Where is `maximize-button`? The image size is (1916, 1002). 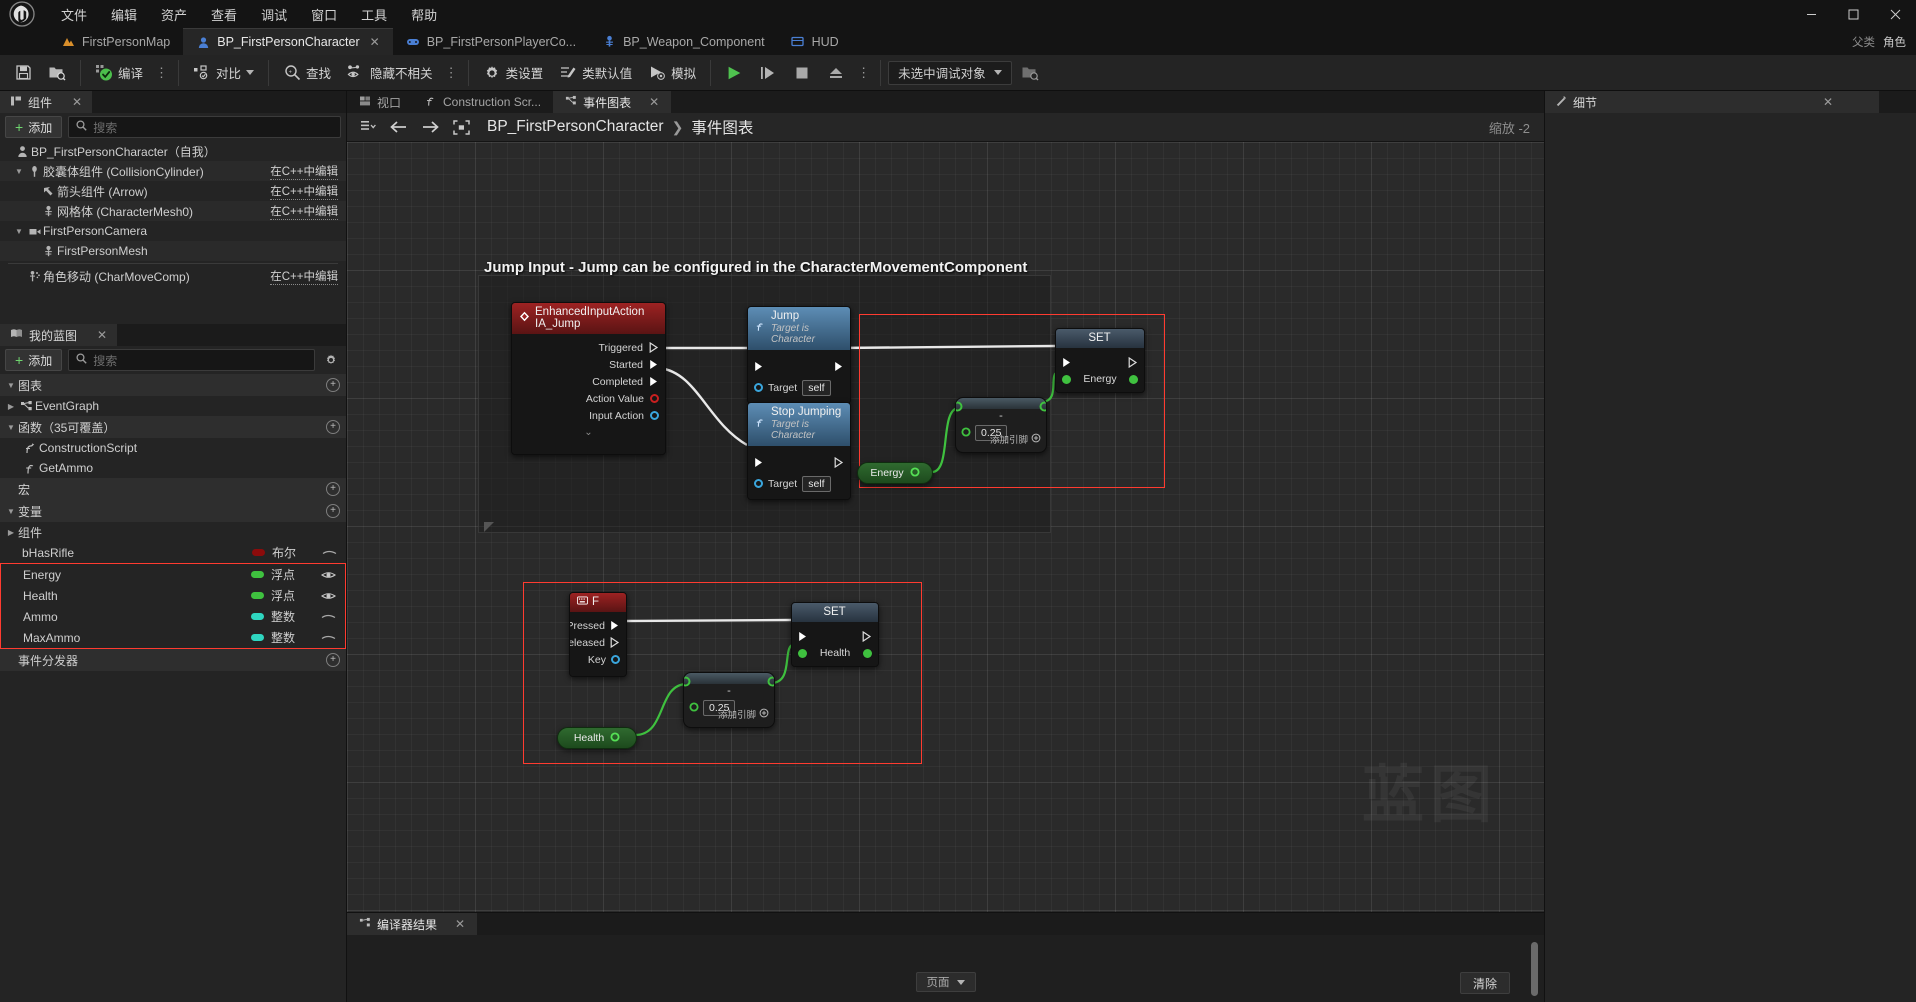
maximize-button is located at coordinates (1853, 14).